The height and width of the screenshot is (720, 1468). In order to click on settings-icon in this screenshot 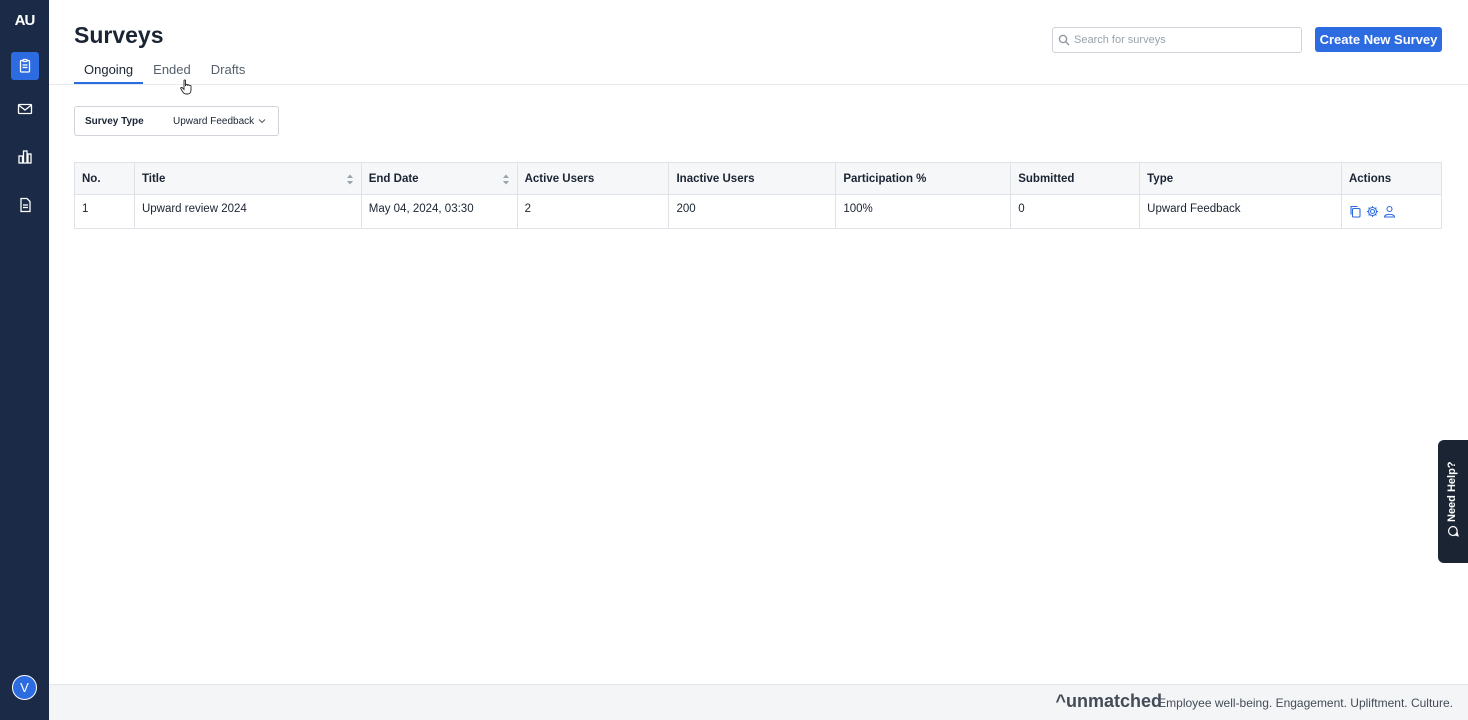, I will do `click(1372, 211)`.